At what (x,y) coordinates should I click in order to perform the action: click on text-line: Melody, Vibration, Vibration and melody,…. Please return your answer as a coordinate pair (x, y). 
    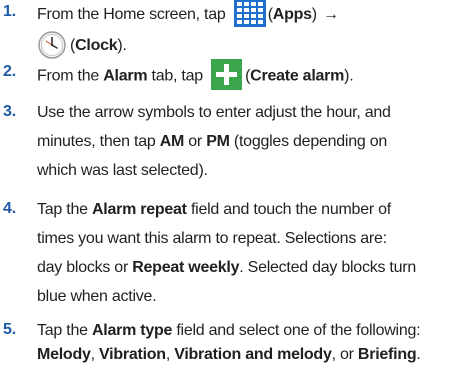
    Looking at the image, I should click on (253, 355).